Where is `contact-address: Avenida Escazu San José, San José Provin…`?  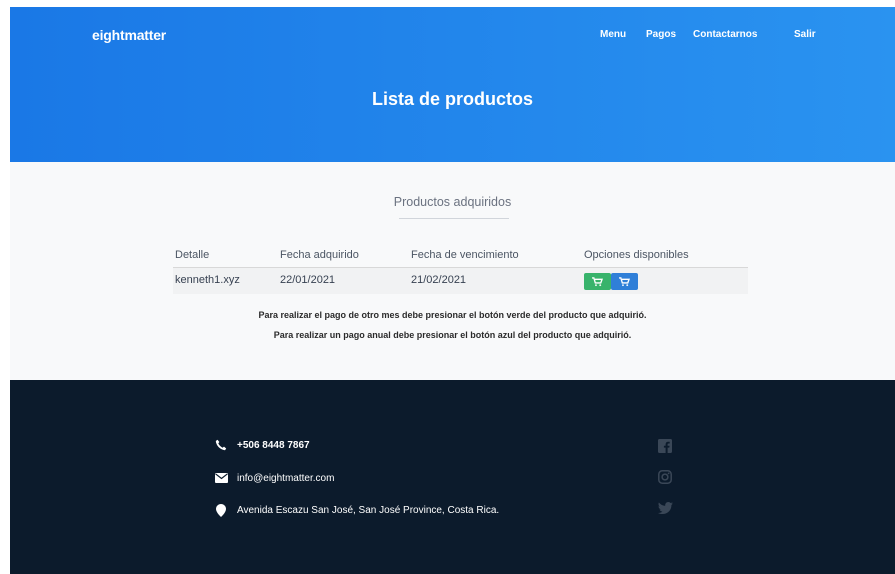
contact-address: Avenida Escazu San José, San José Provin… is located at coordinates (356, 510).